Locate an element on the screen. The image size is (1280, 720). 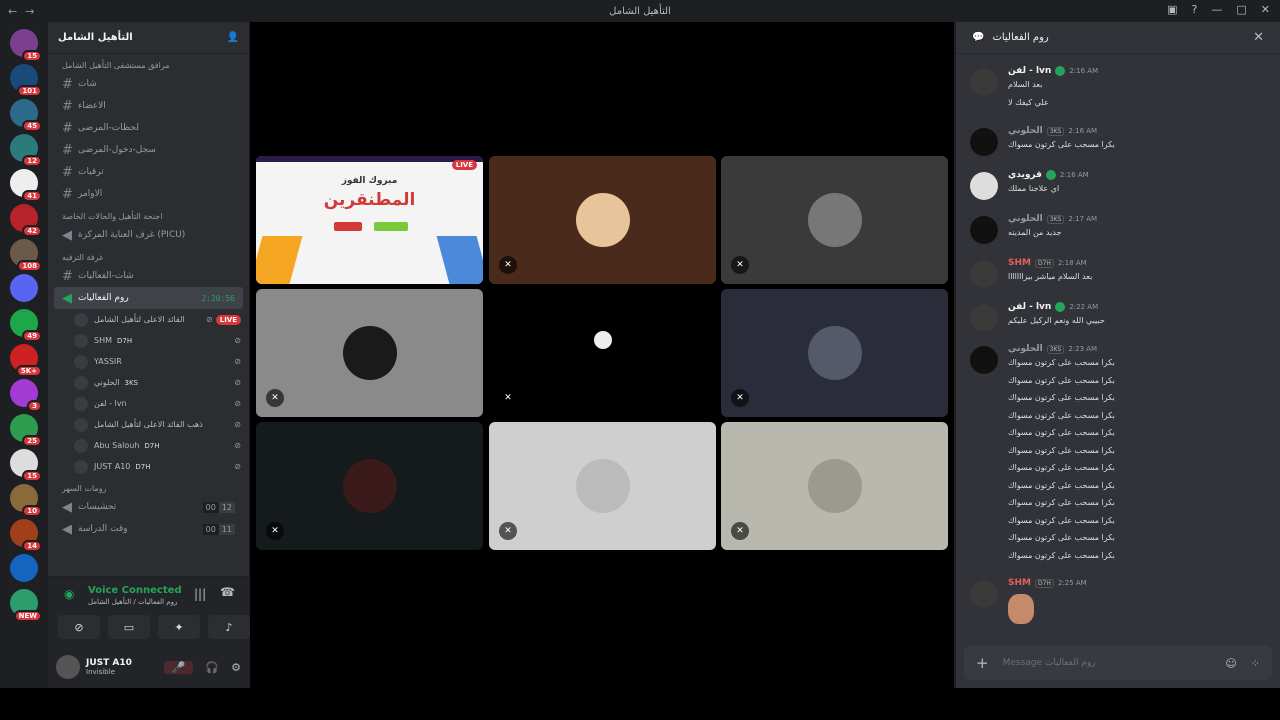
server-icon: 42 is located at coordinates (26, 220).